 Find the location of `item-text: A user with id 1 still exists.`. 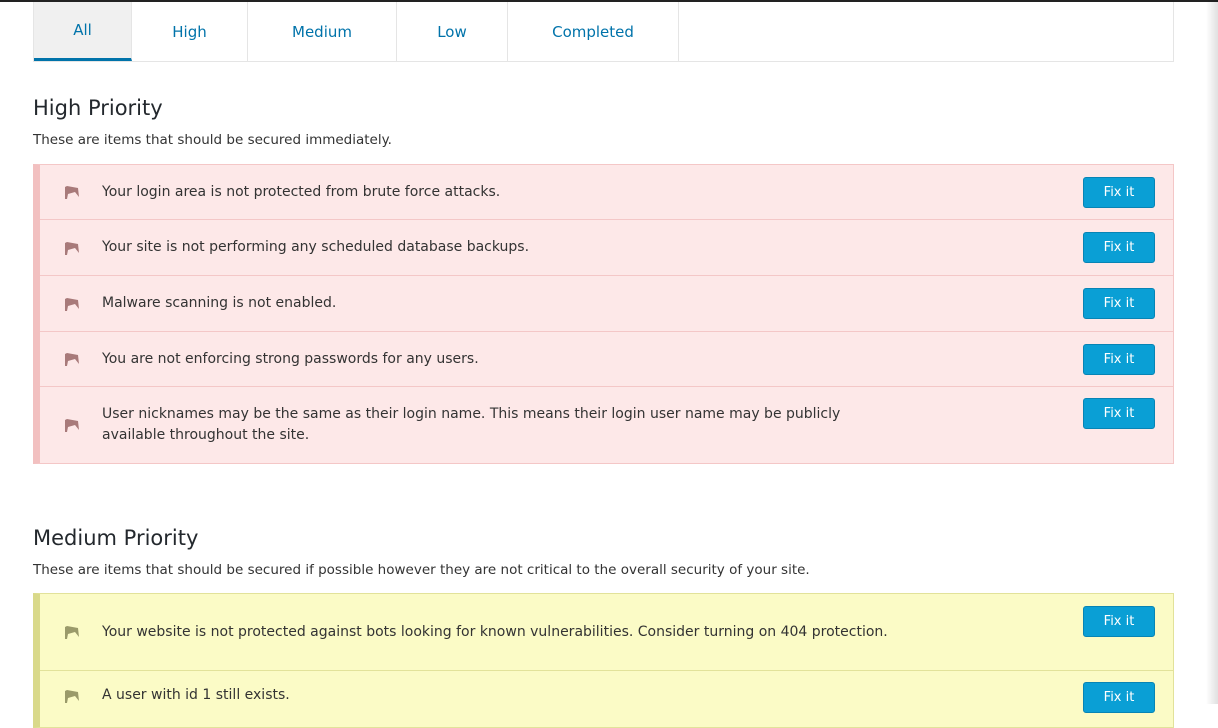

item-text: A user with id 1 still exists. is located at coordinates (196, 695).